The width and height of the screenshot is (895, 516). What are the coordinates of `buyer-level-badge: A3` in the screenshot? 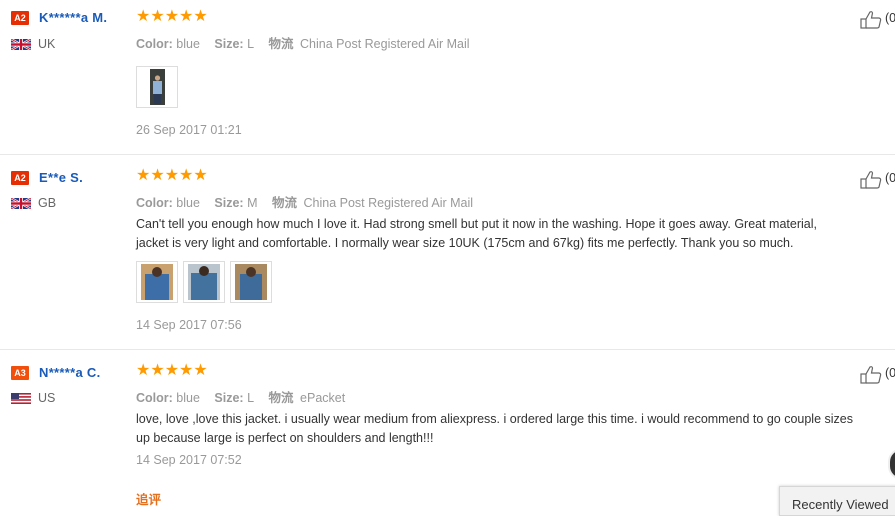 It's located at (20, 373).